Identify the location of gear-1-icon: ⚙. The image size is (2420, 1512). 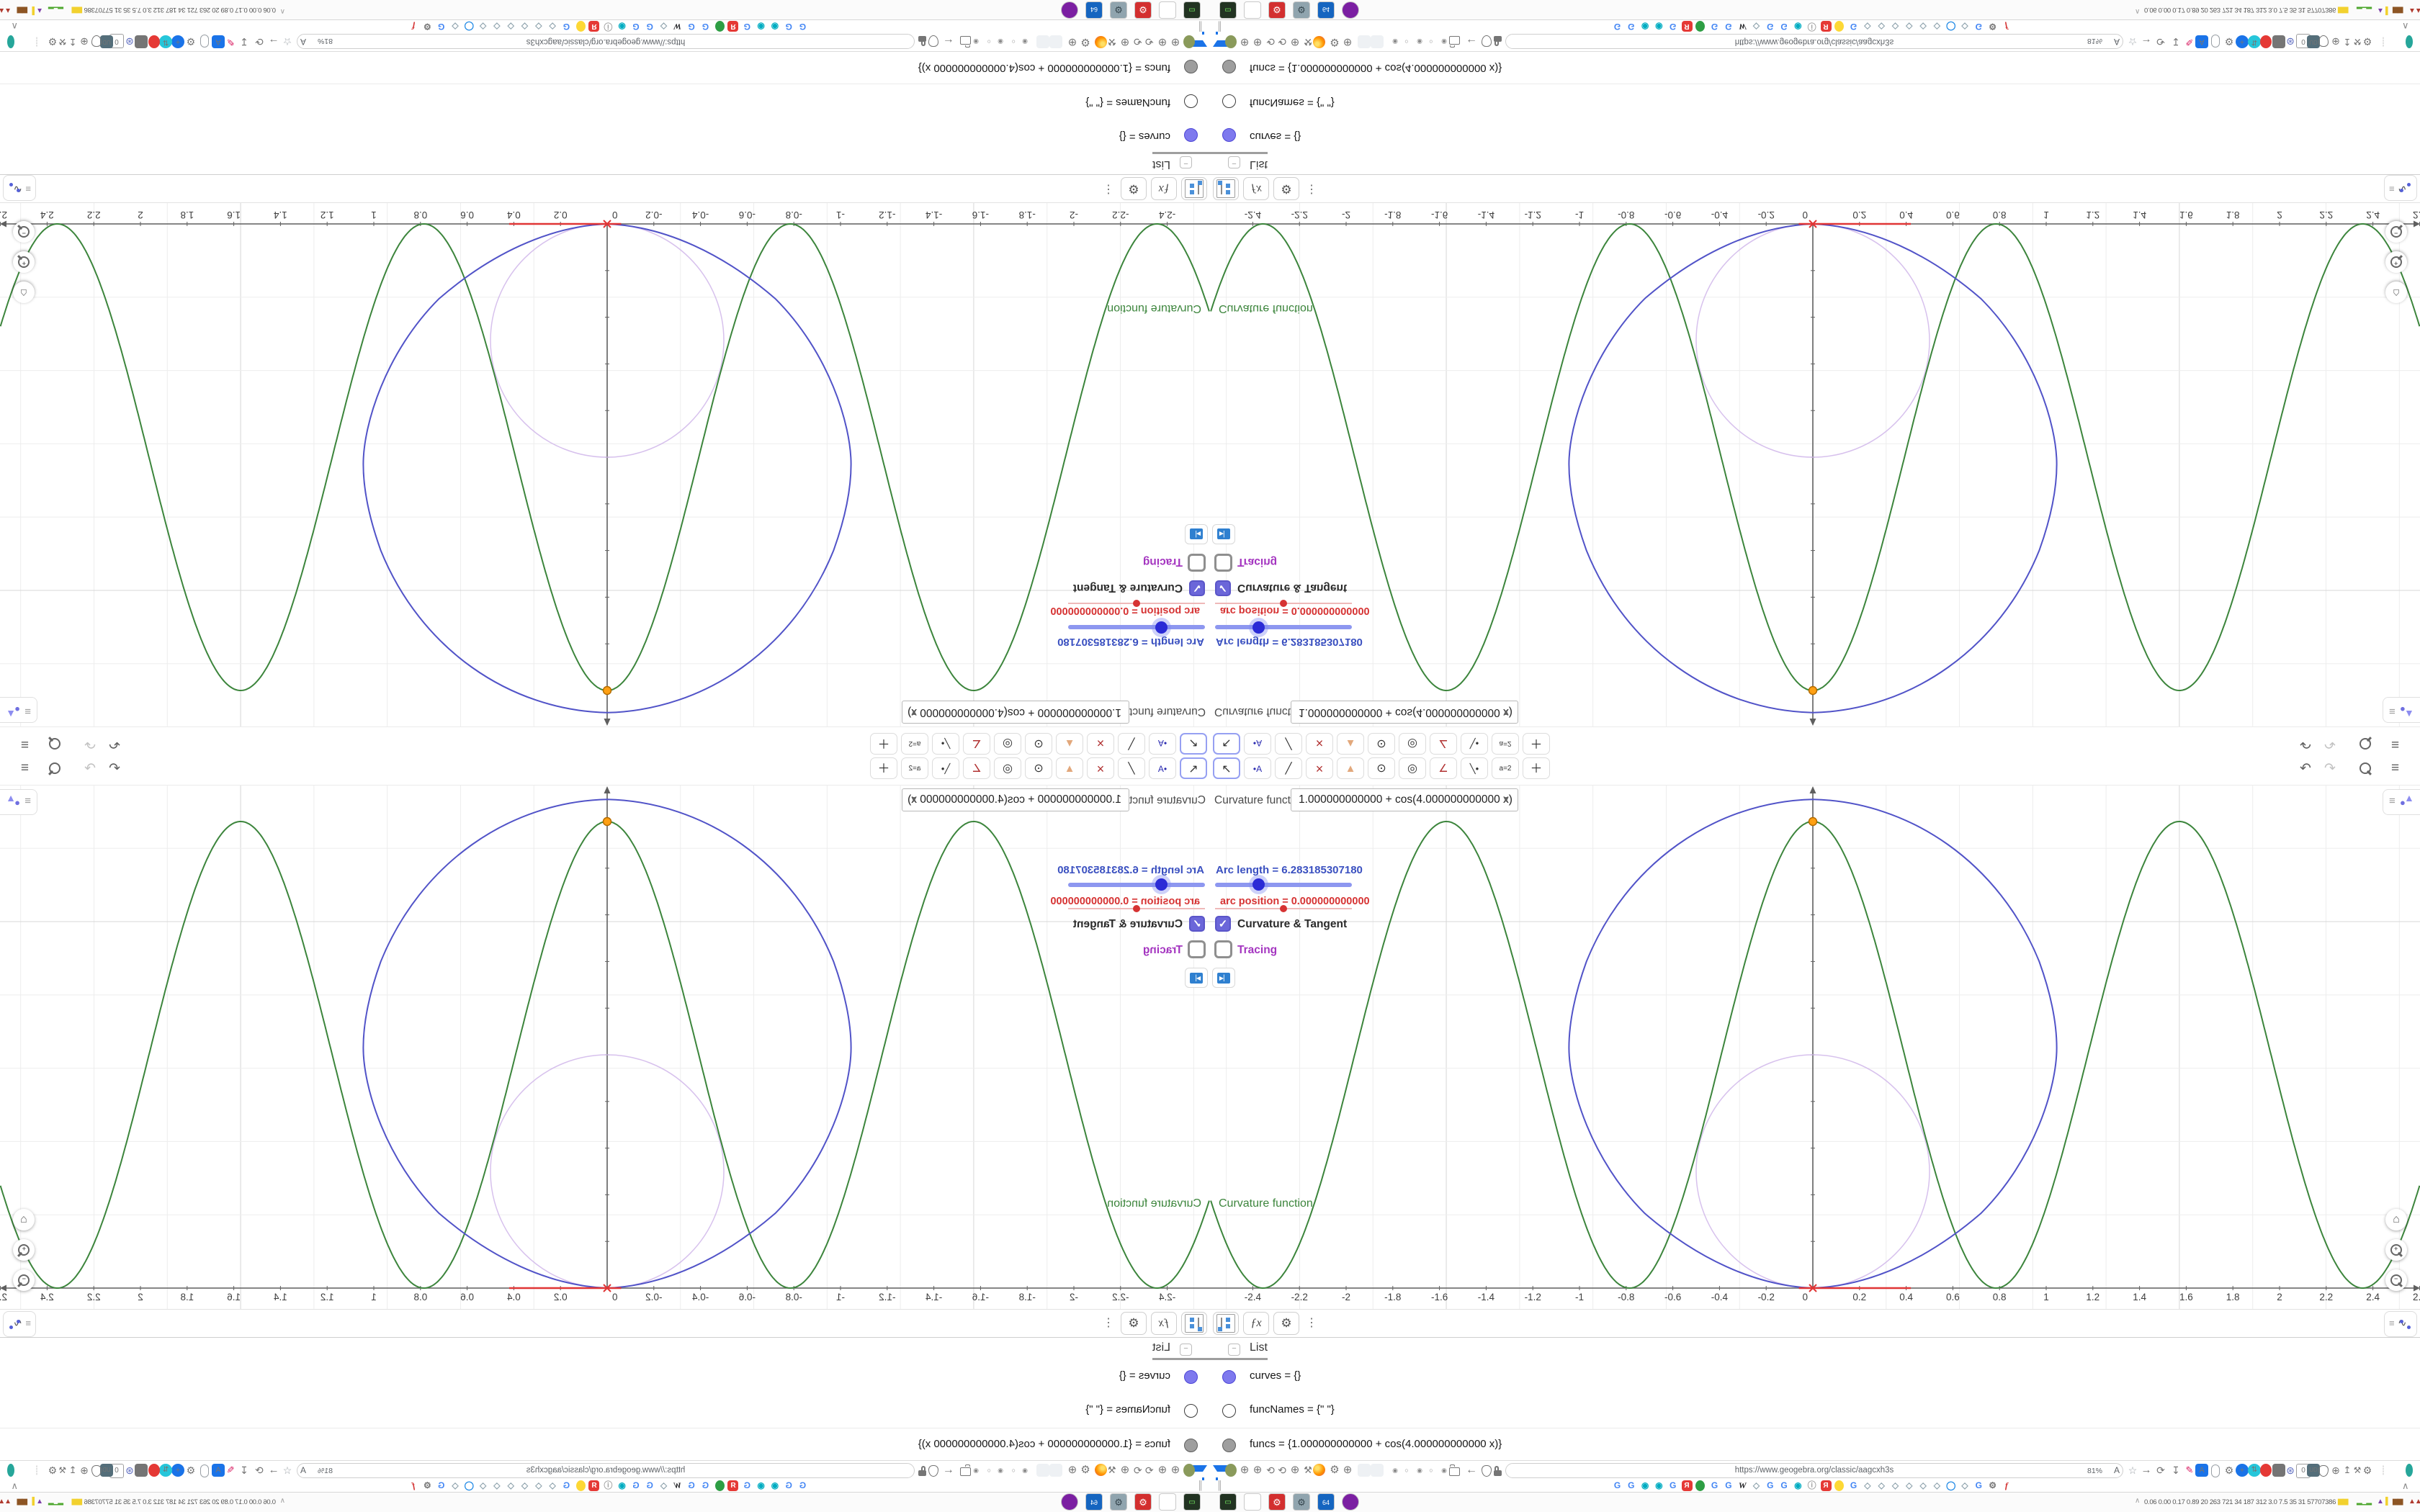
(1085, 41).